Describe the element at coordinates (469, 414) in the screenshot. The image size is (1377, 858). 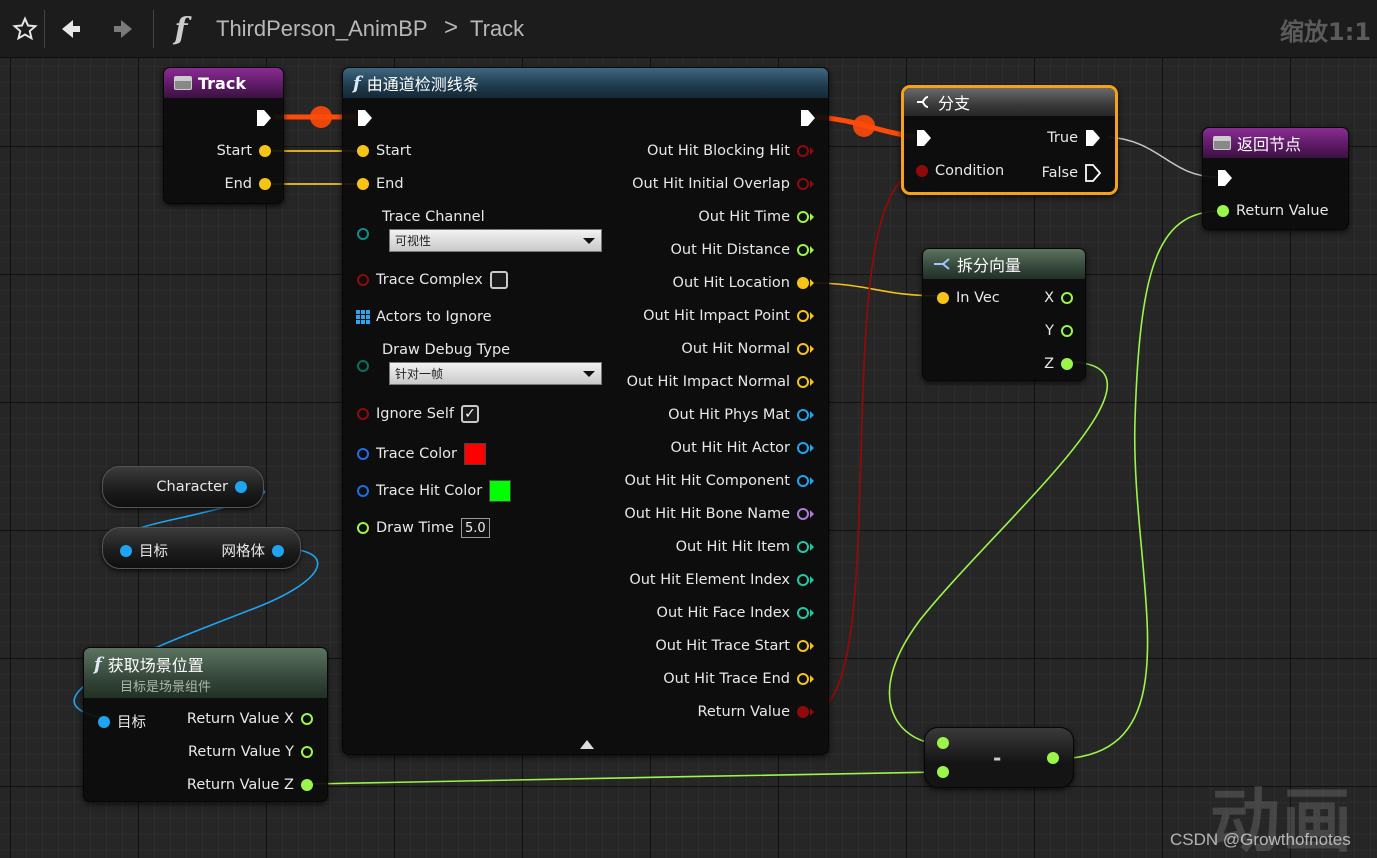
I see `ignore-self-checkbox: ✓` at that location.